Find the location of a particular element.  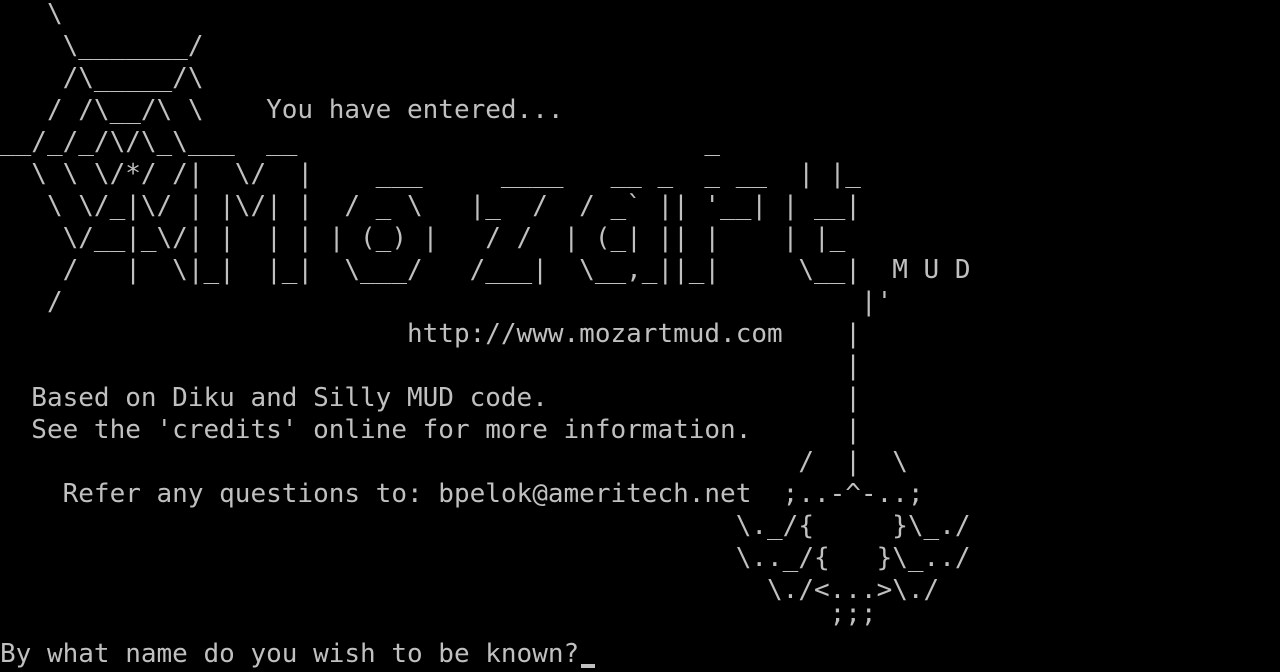

info-line: Based on Diku and Silly MUD code. | is located at coordinates (430, 398).